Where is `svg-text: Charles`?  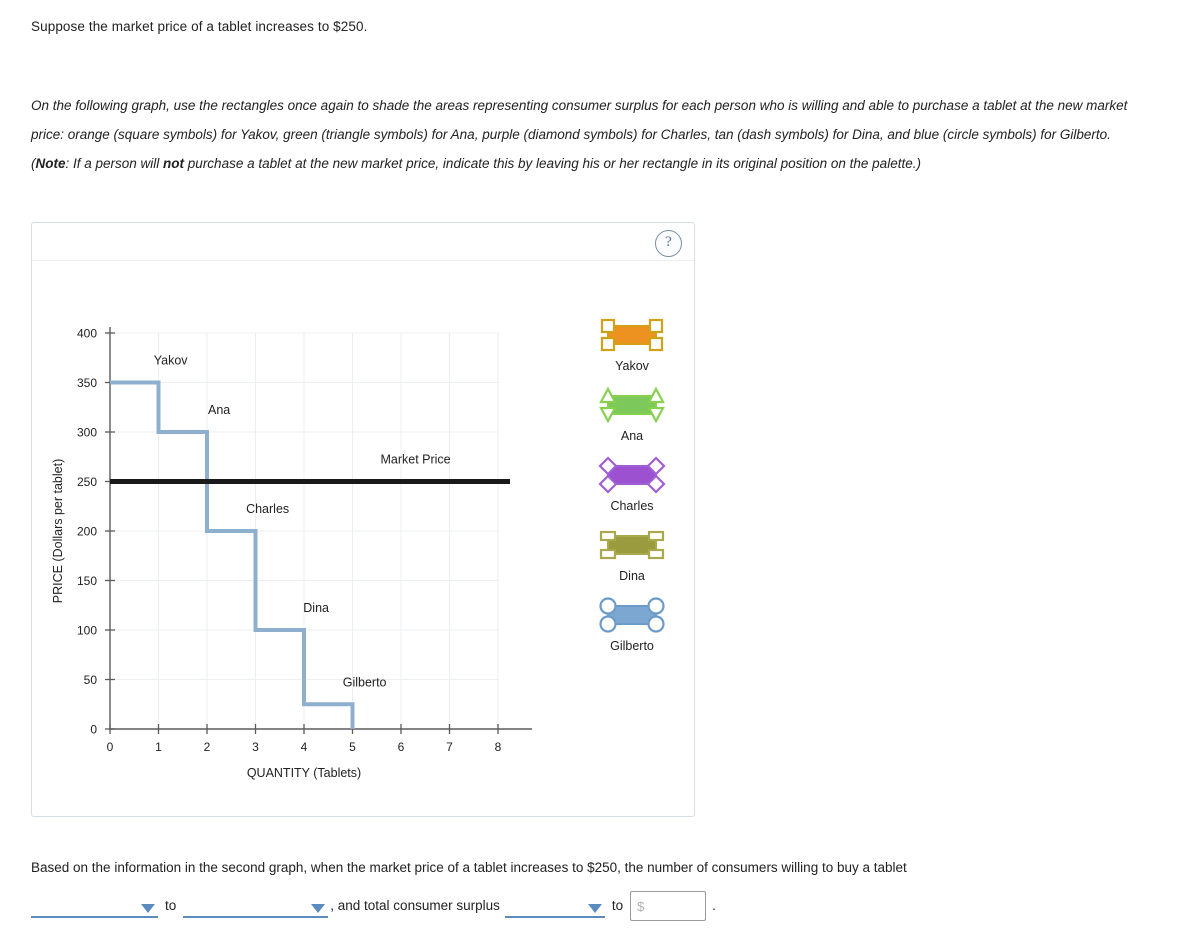 svg-text: Charles is located at coordinates (267, 509).